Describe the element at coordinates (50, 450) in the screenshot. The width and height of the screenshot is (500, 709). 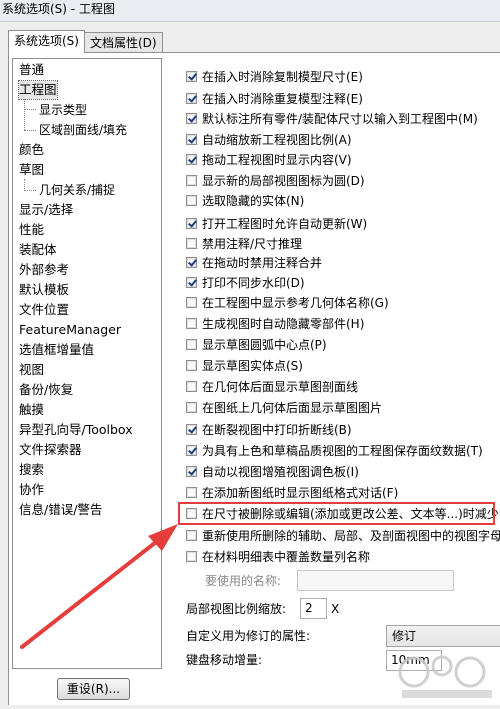
I see `nav-item-file-explorer: 文件探索器` at that location.